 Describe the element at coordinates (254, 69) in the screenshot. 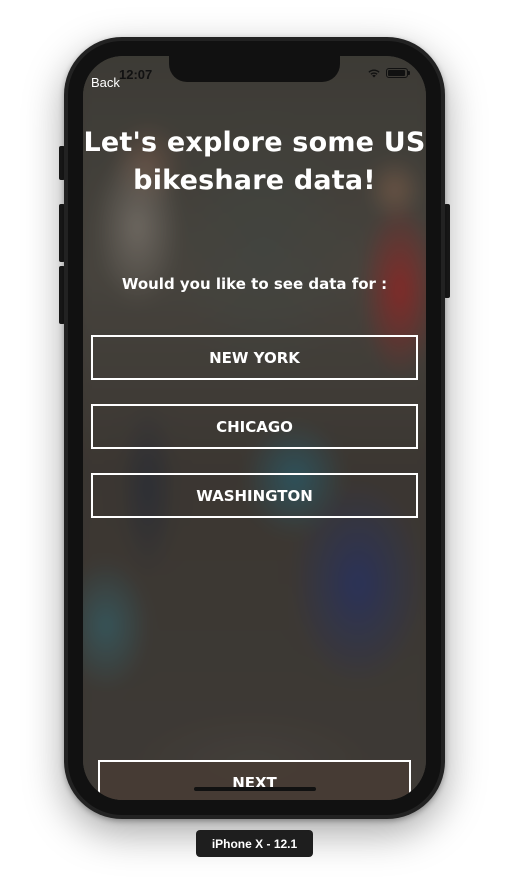

I see `notch` at that location.